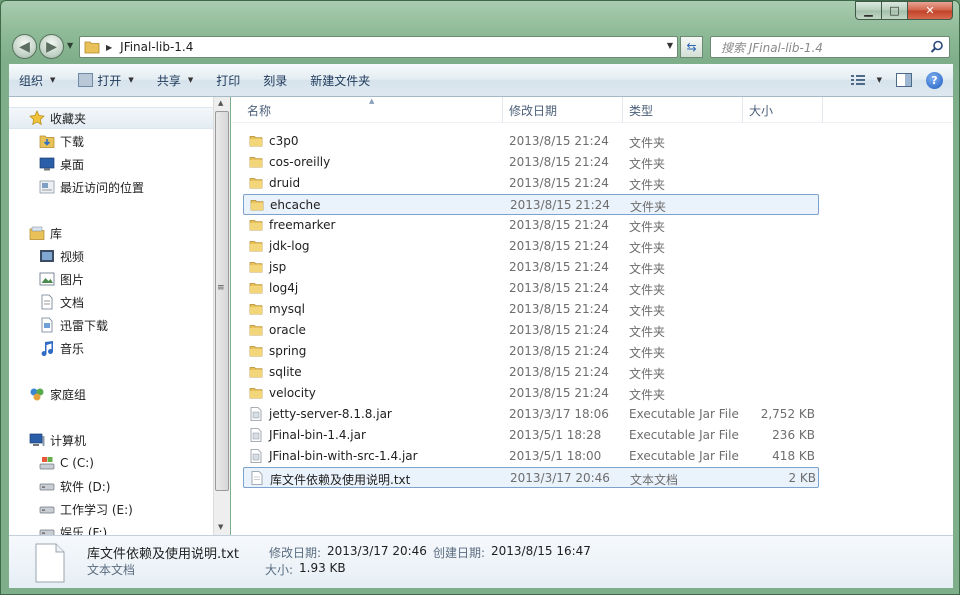  I want to click on nav-homegroup: 家庭组, so click(57, 394).